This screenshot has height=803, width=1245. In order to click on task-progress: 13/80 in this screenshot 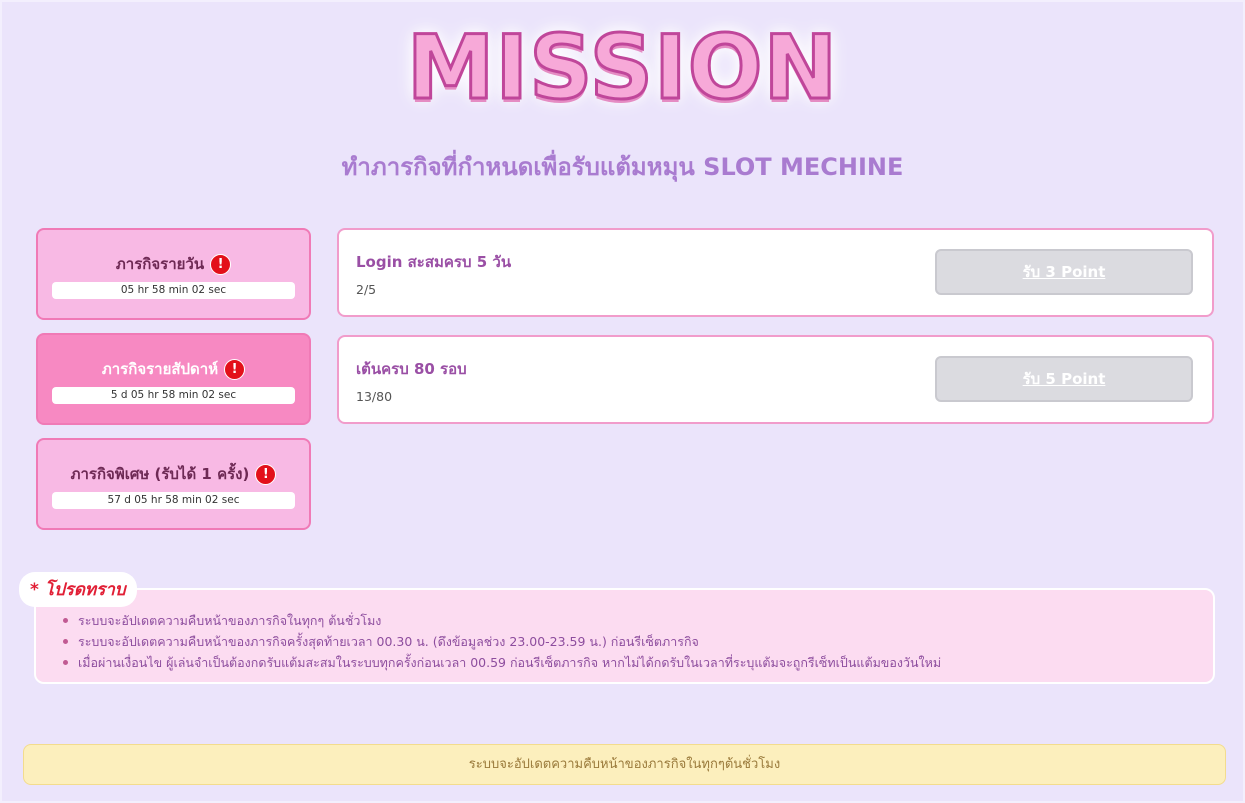, I will do `click(374, 396)`.